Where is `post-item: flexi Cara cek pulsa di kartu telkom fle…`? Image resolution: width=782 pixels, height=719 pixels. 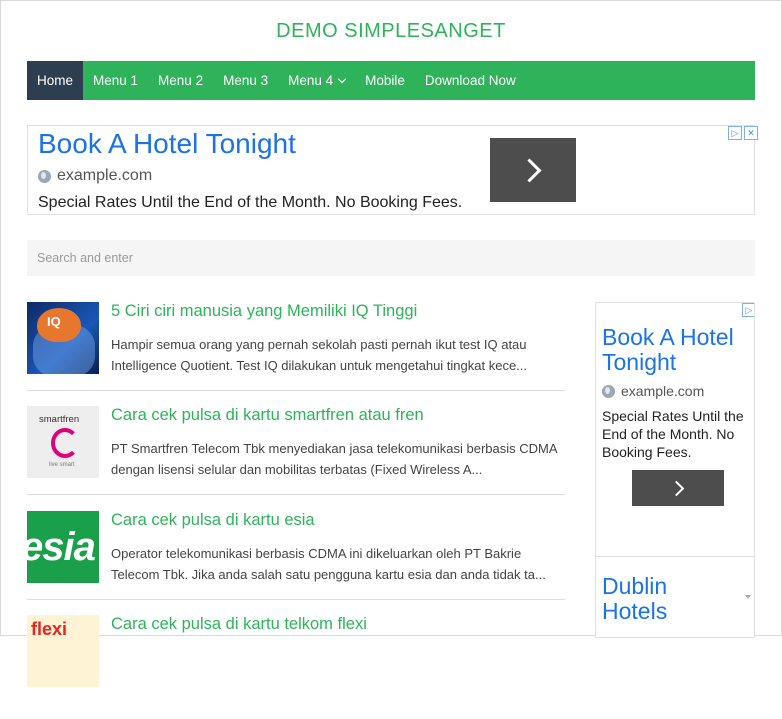 post-item: flexi Cara cek pulsa di kartu telkom fle… is located at coordinates (296, 667).